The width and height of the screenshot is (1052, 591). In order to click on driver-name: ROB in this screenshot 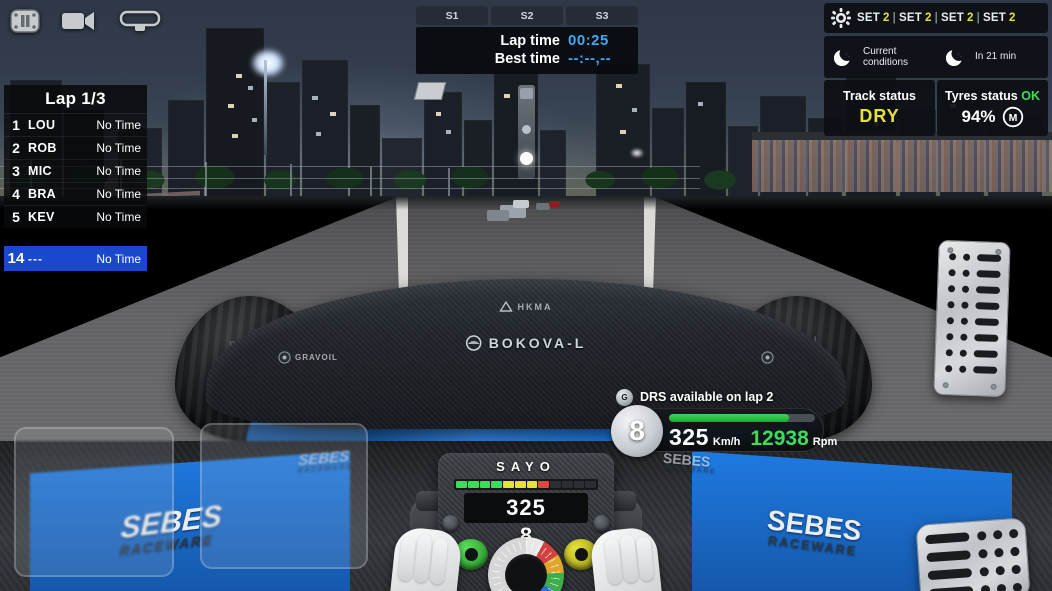, I will do `click(42, 148)`.